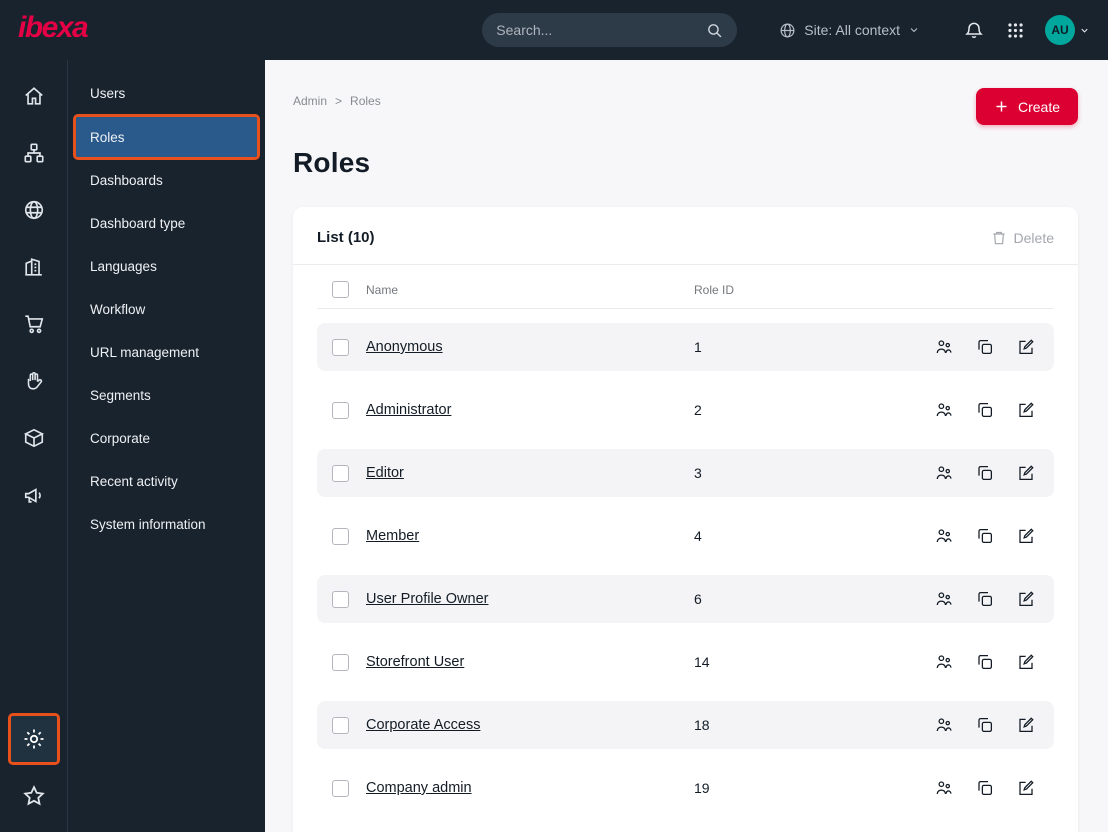  I want to click on admin-settings-button, so click(33, 739).